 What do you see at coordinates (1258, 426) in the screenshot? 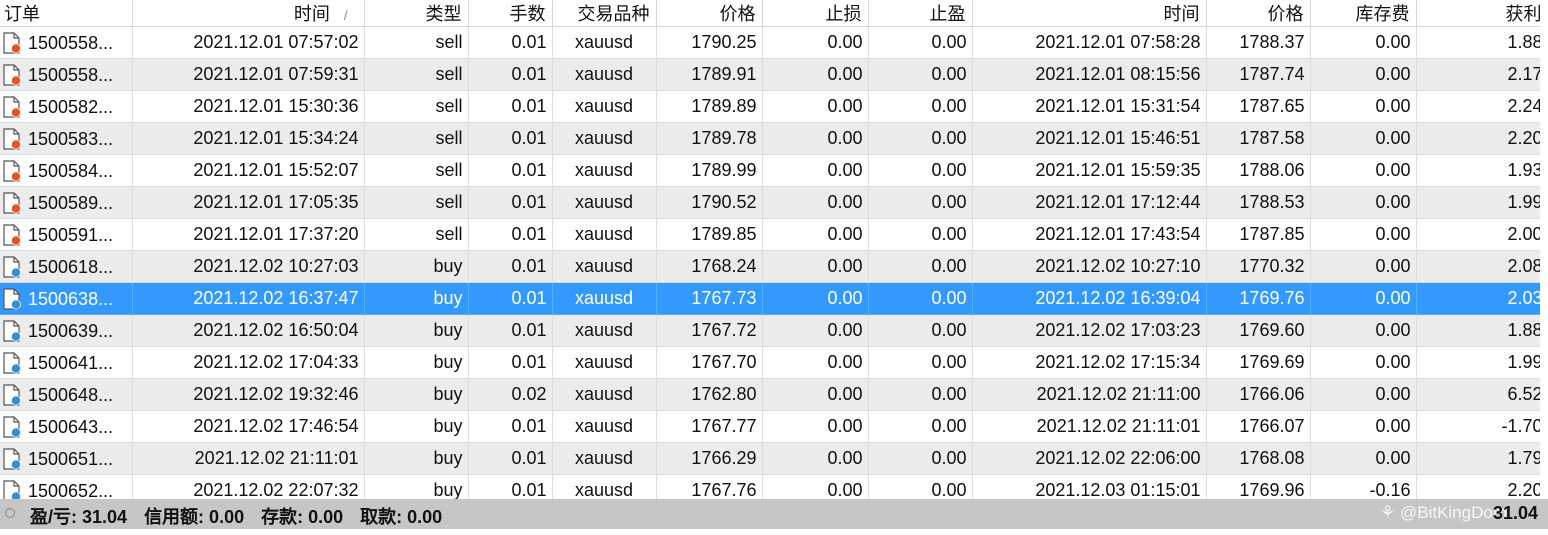
I see `close-price-cell: 1766.07` at bounding box center [1258, 426].